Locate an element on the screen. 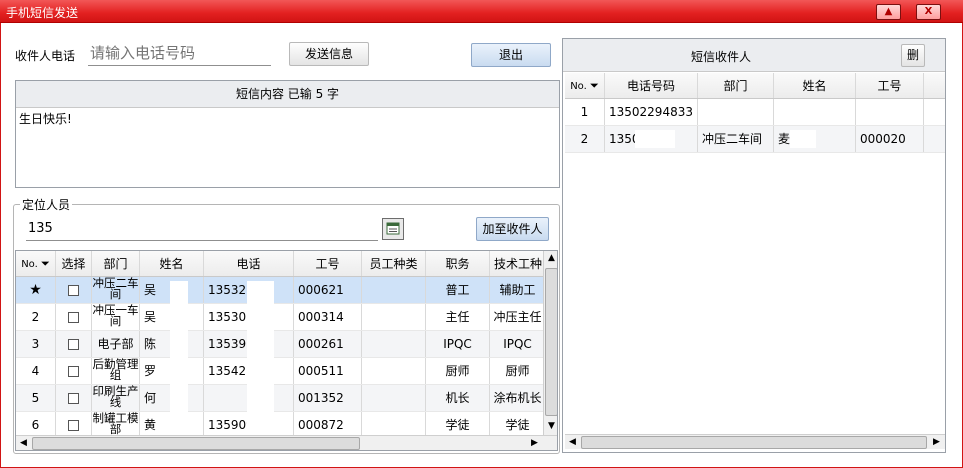 Image resolution: width=963 pixels, height=468 pixels. exit-button: 退出 is located at coordinates (511, 55).